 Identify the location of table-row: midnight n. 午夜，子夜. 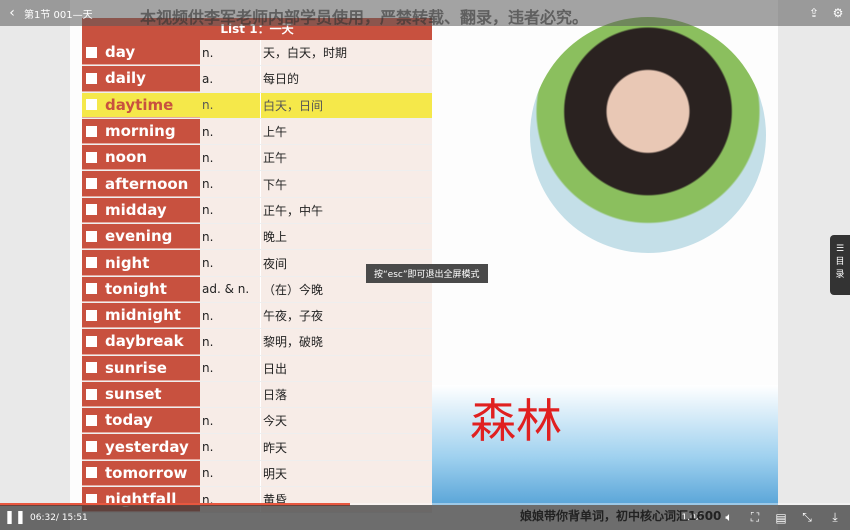
(257, 316).